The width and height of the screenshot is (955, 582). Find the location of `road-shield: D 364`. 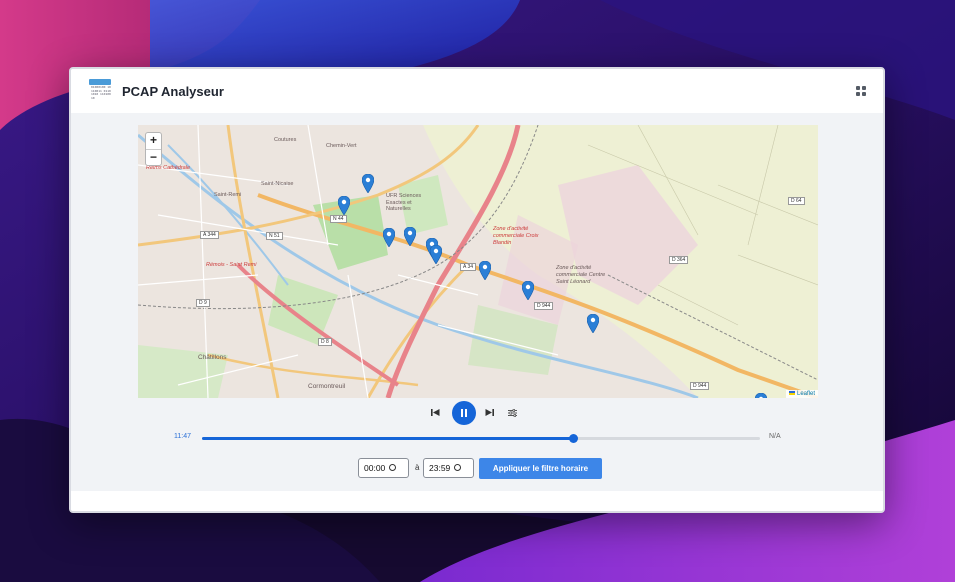

road-shield: D 364 is located at coordinates (679, 260).